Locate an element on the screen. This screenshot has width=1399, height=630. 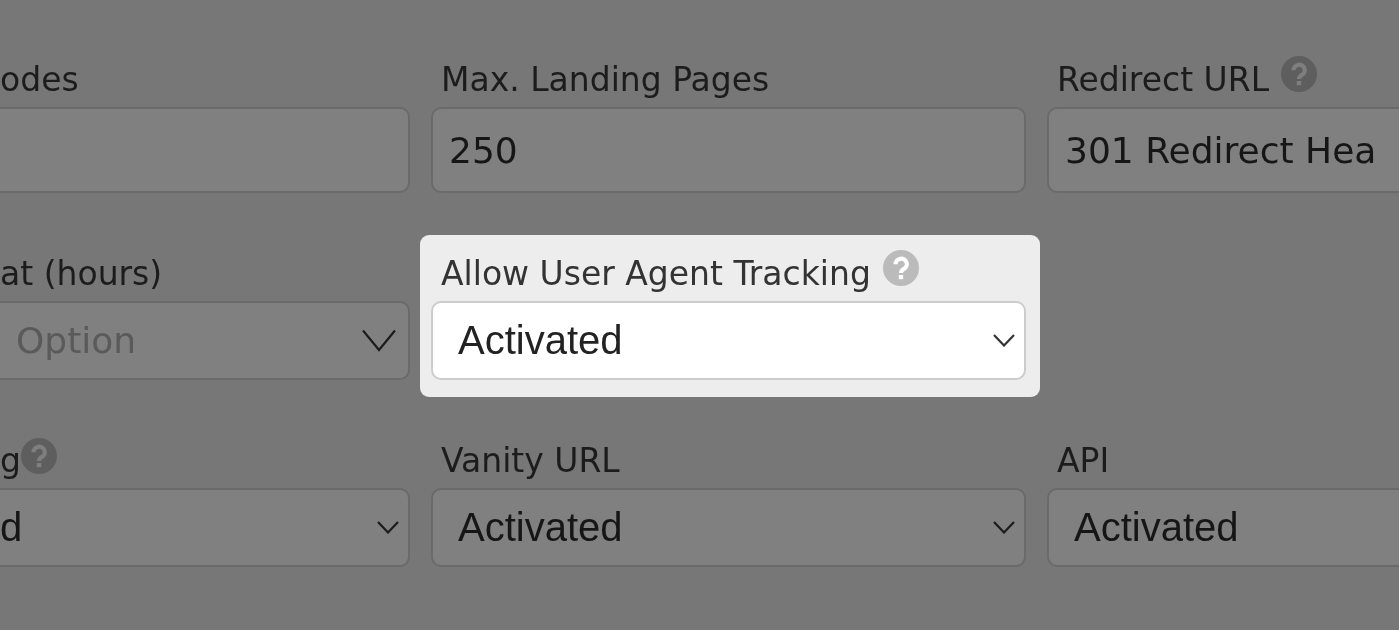
field-label: Vanity URL is located at coordinates (530, 460).